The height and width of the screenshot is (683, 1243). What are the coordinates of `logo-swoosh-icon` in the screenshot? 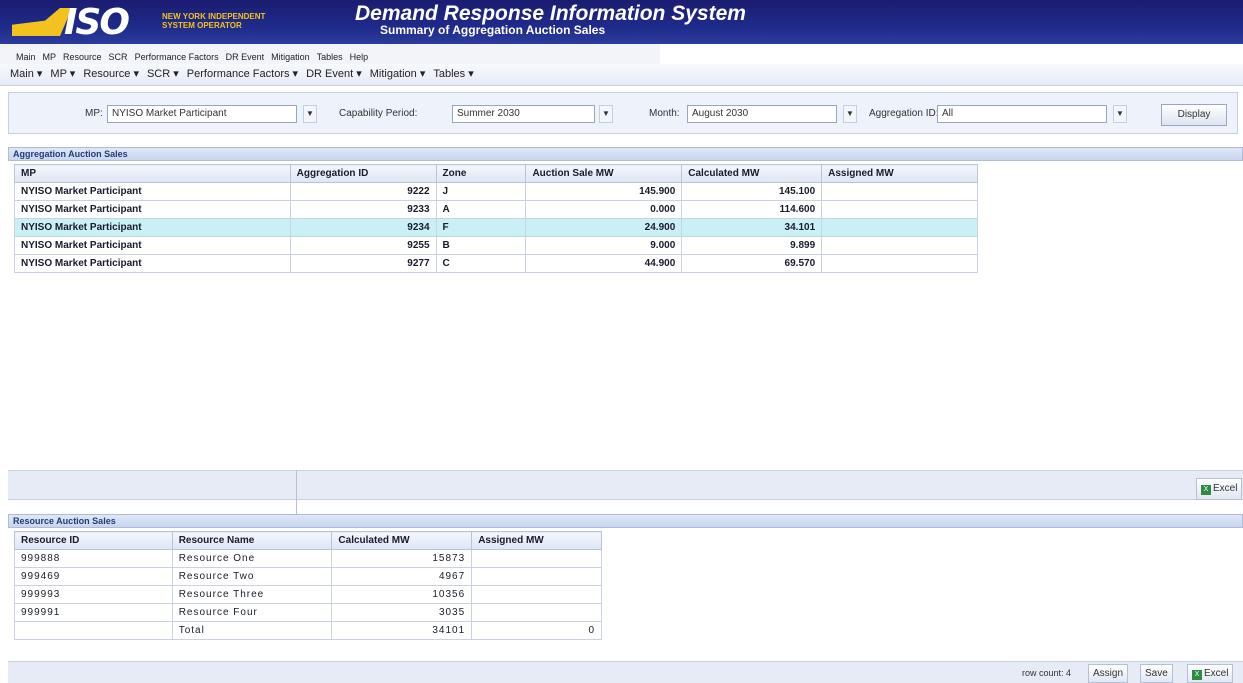 It's located at (42, 22).